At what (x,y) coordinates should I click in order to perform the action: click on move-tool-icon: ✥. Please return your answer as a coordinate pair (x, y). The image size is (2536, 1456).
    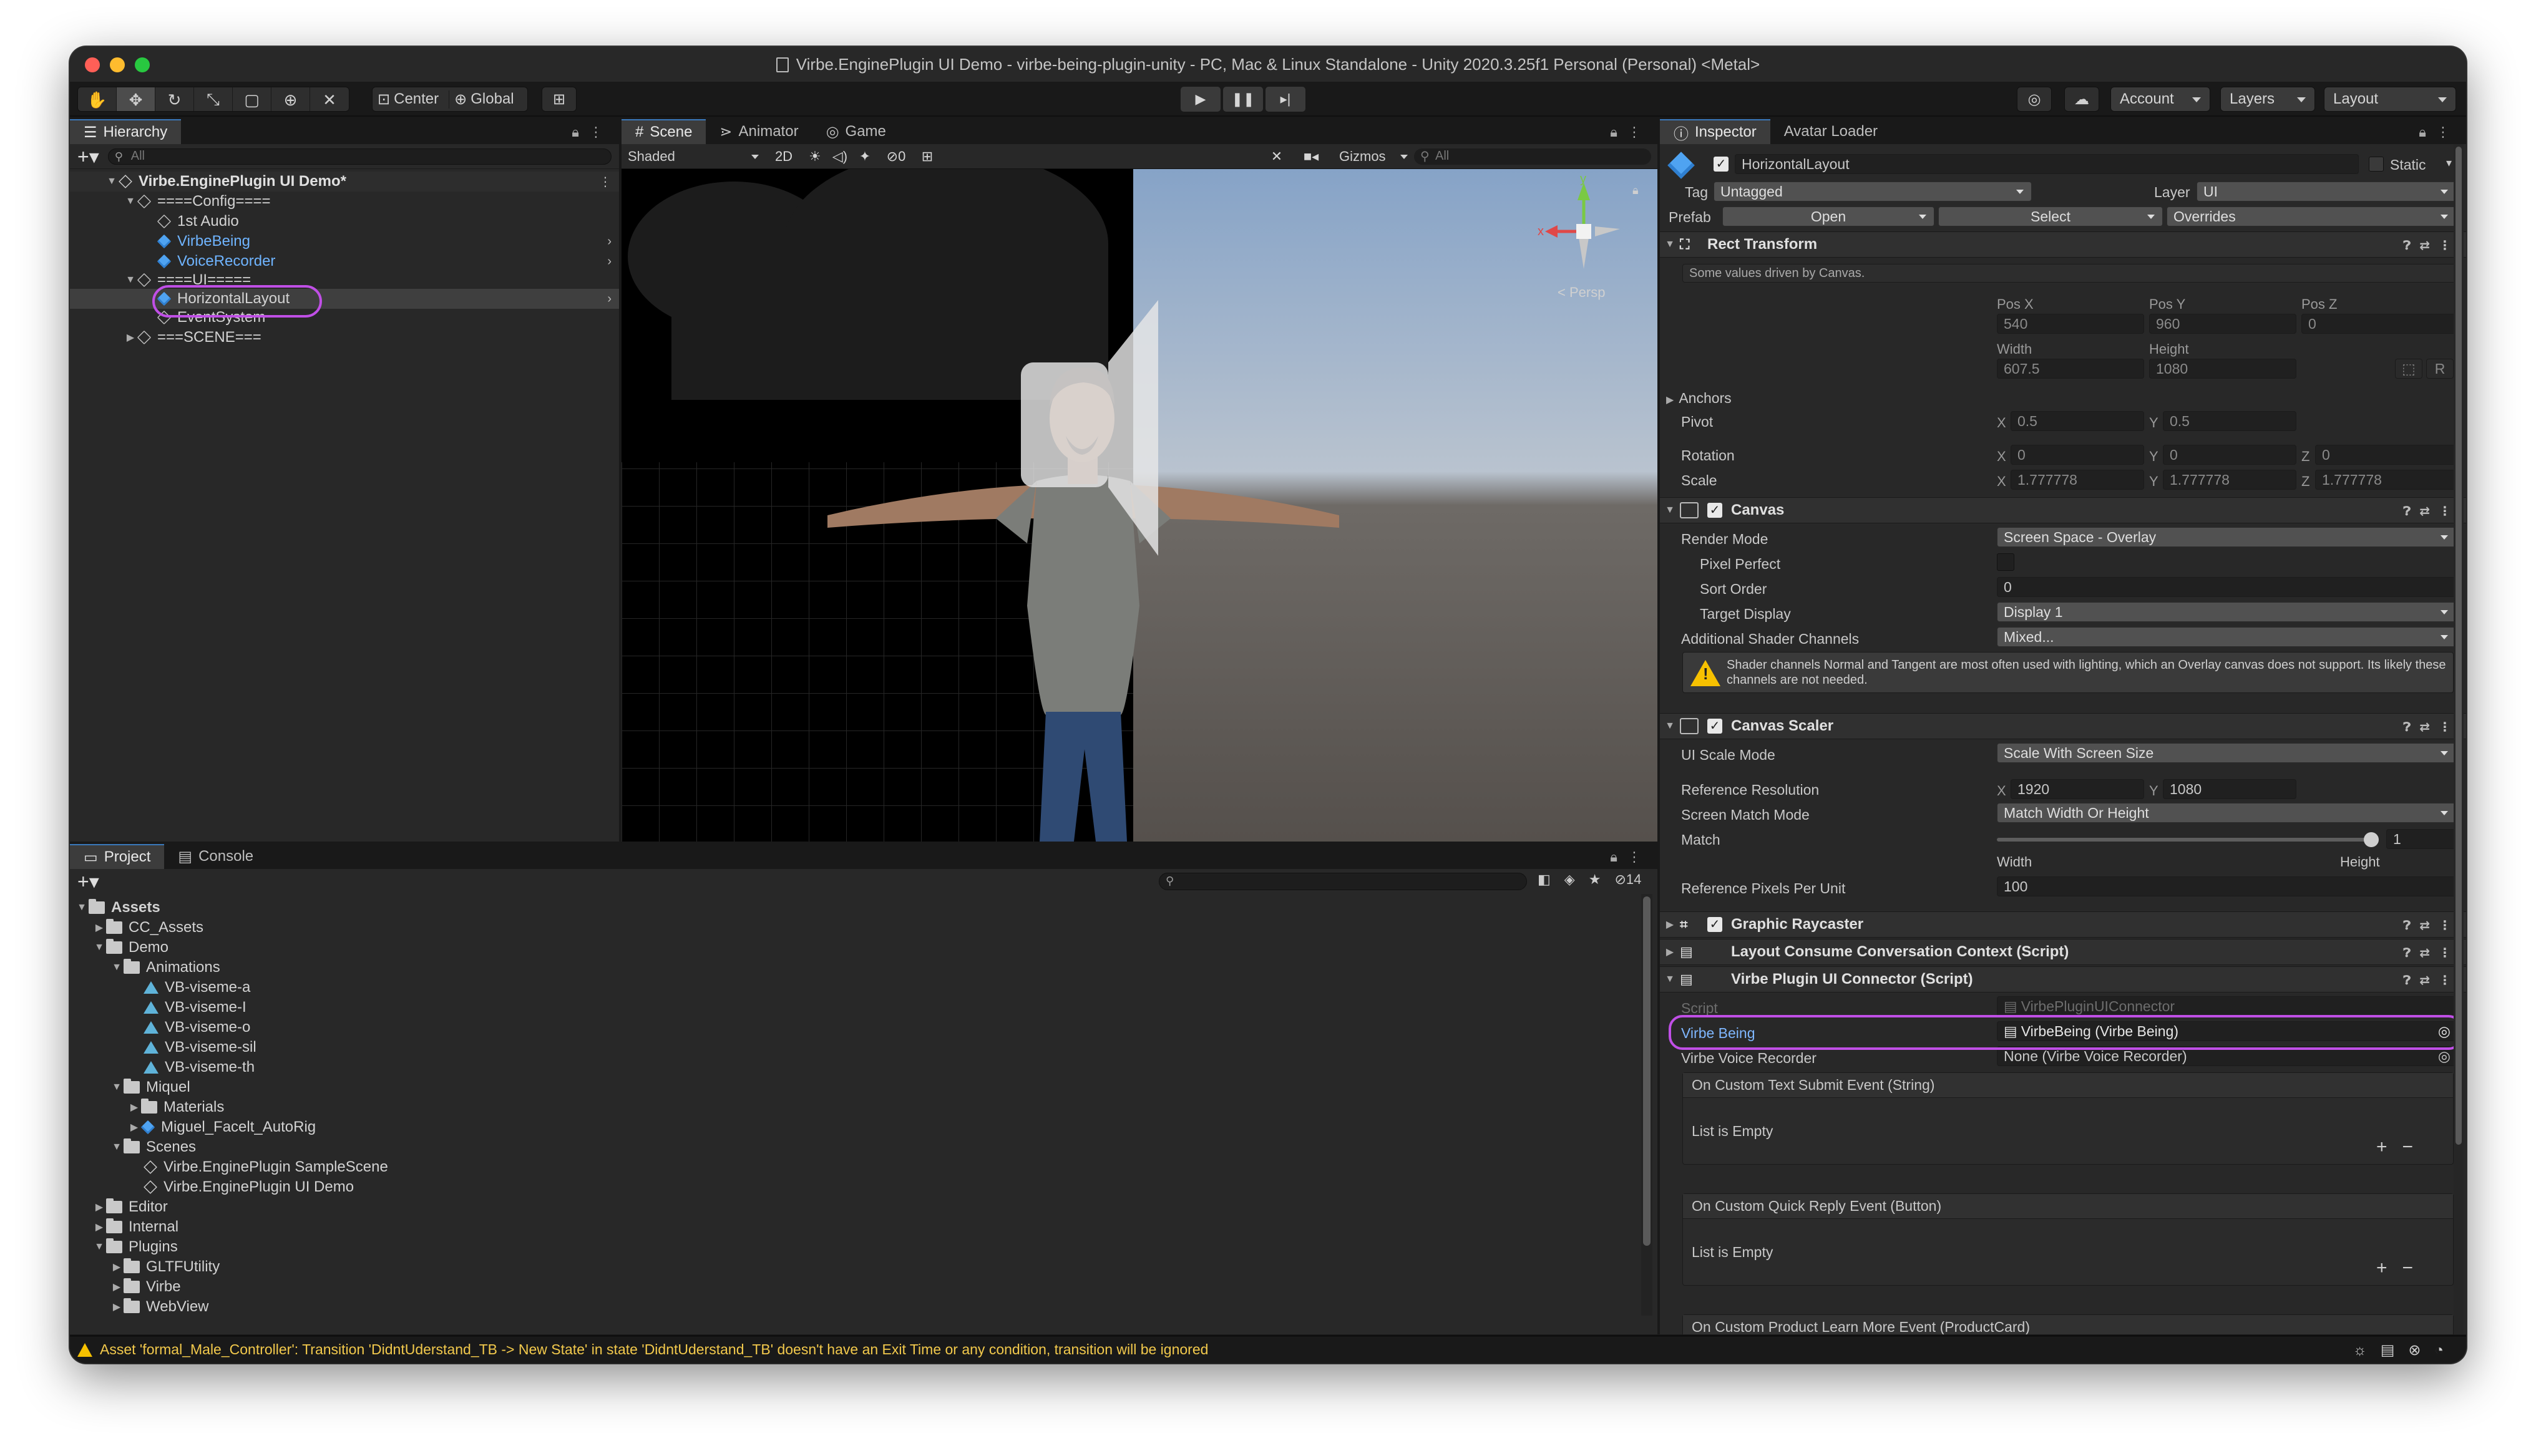
    Looking at the image, I should click on (136, 99).